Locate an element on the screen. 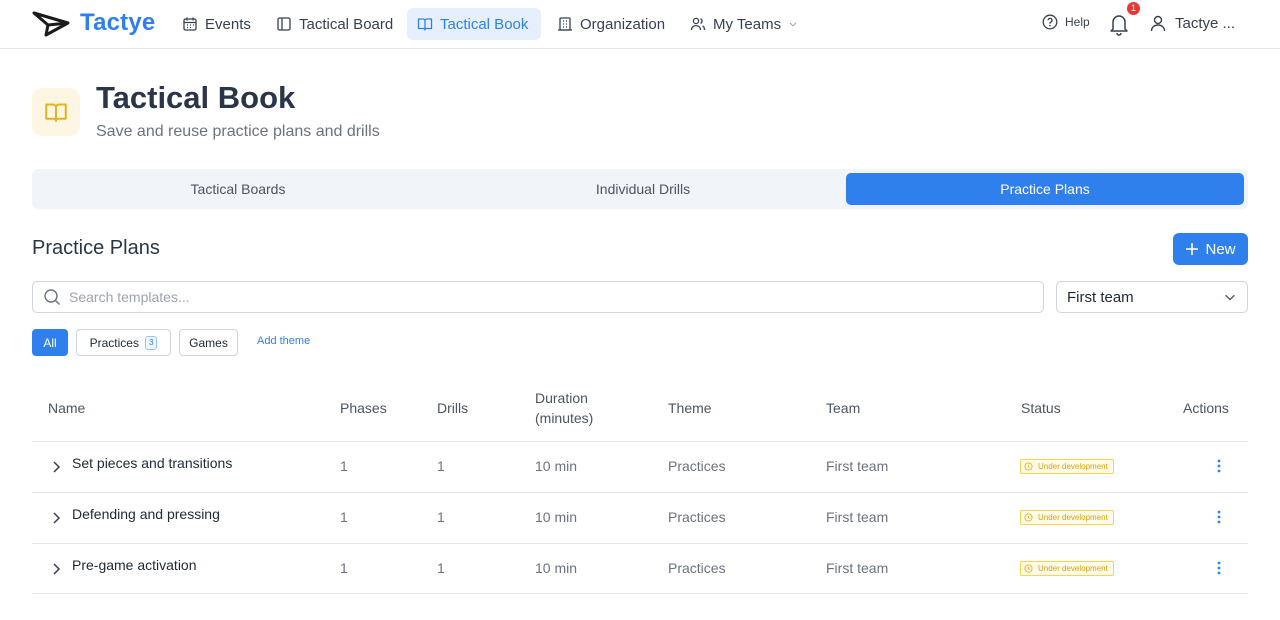  team-select-value: First team is located at coordinates (1100, 297).